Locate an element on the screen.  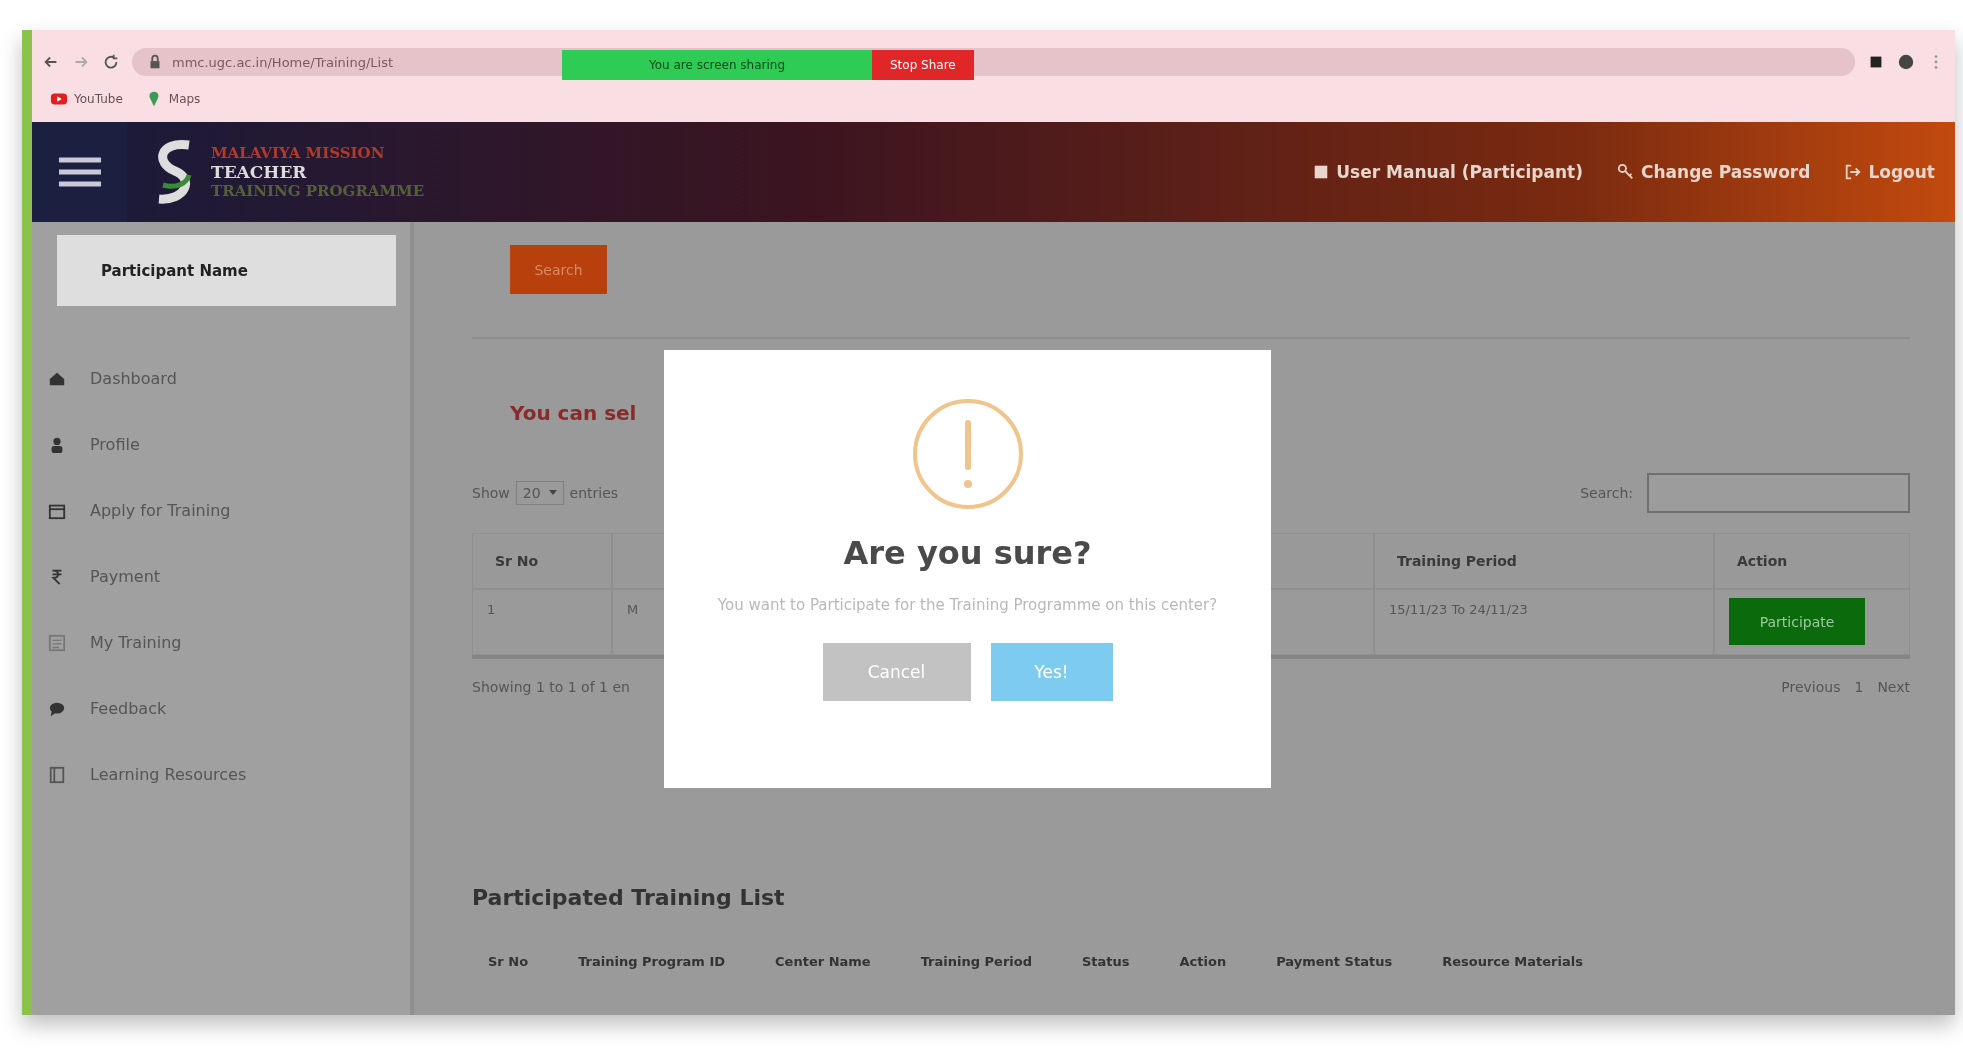
menu-button is located at coordinates (79, 172).